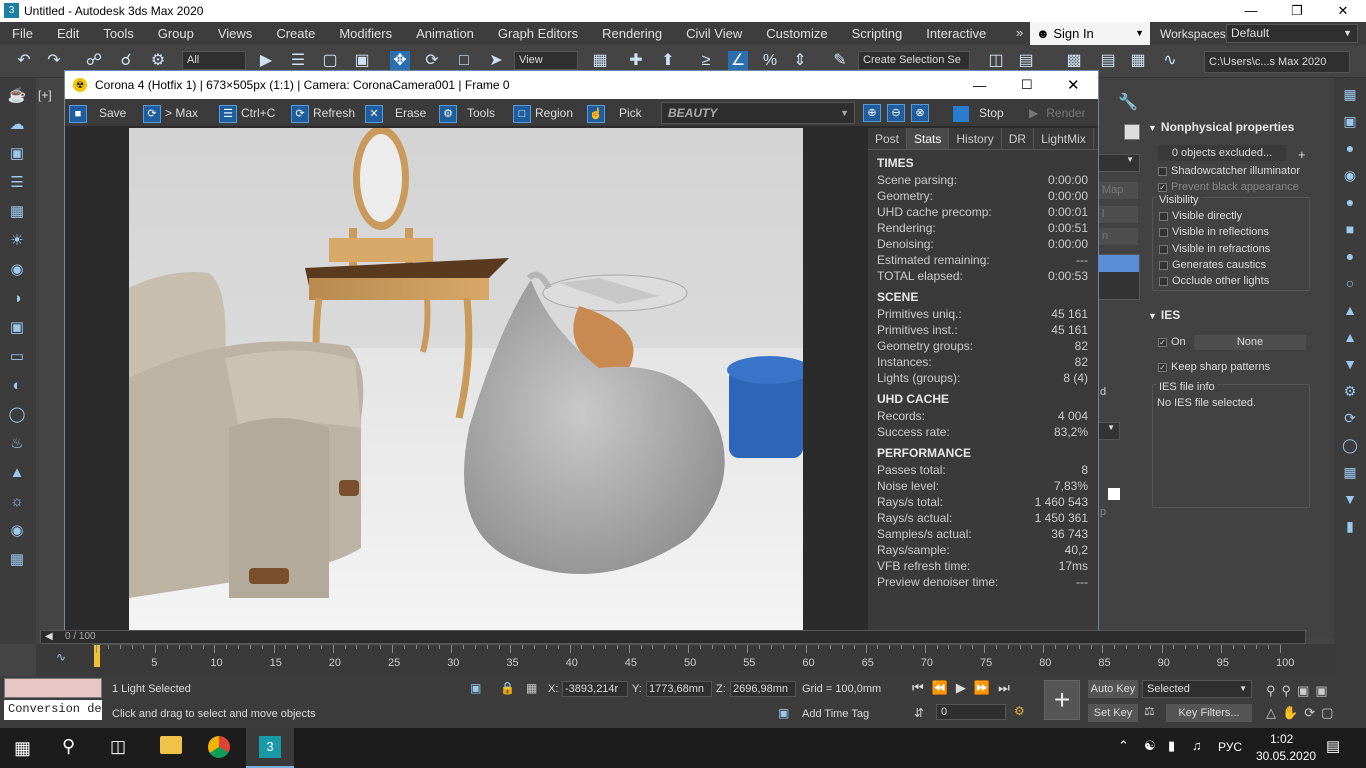 This screenshot has width=1366, height=768. I want to click on select-manipulate-icon: ✚, so click(636, 61).